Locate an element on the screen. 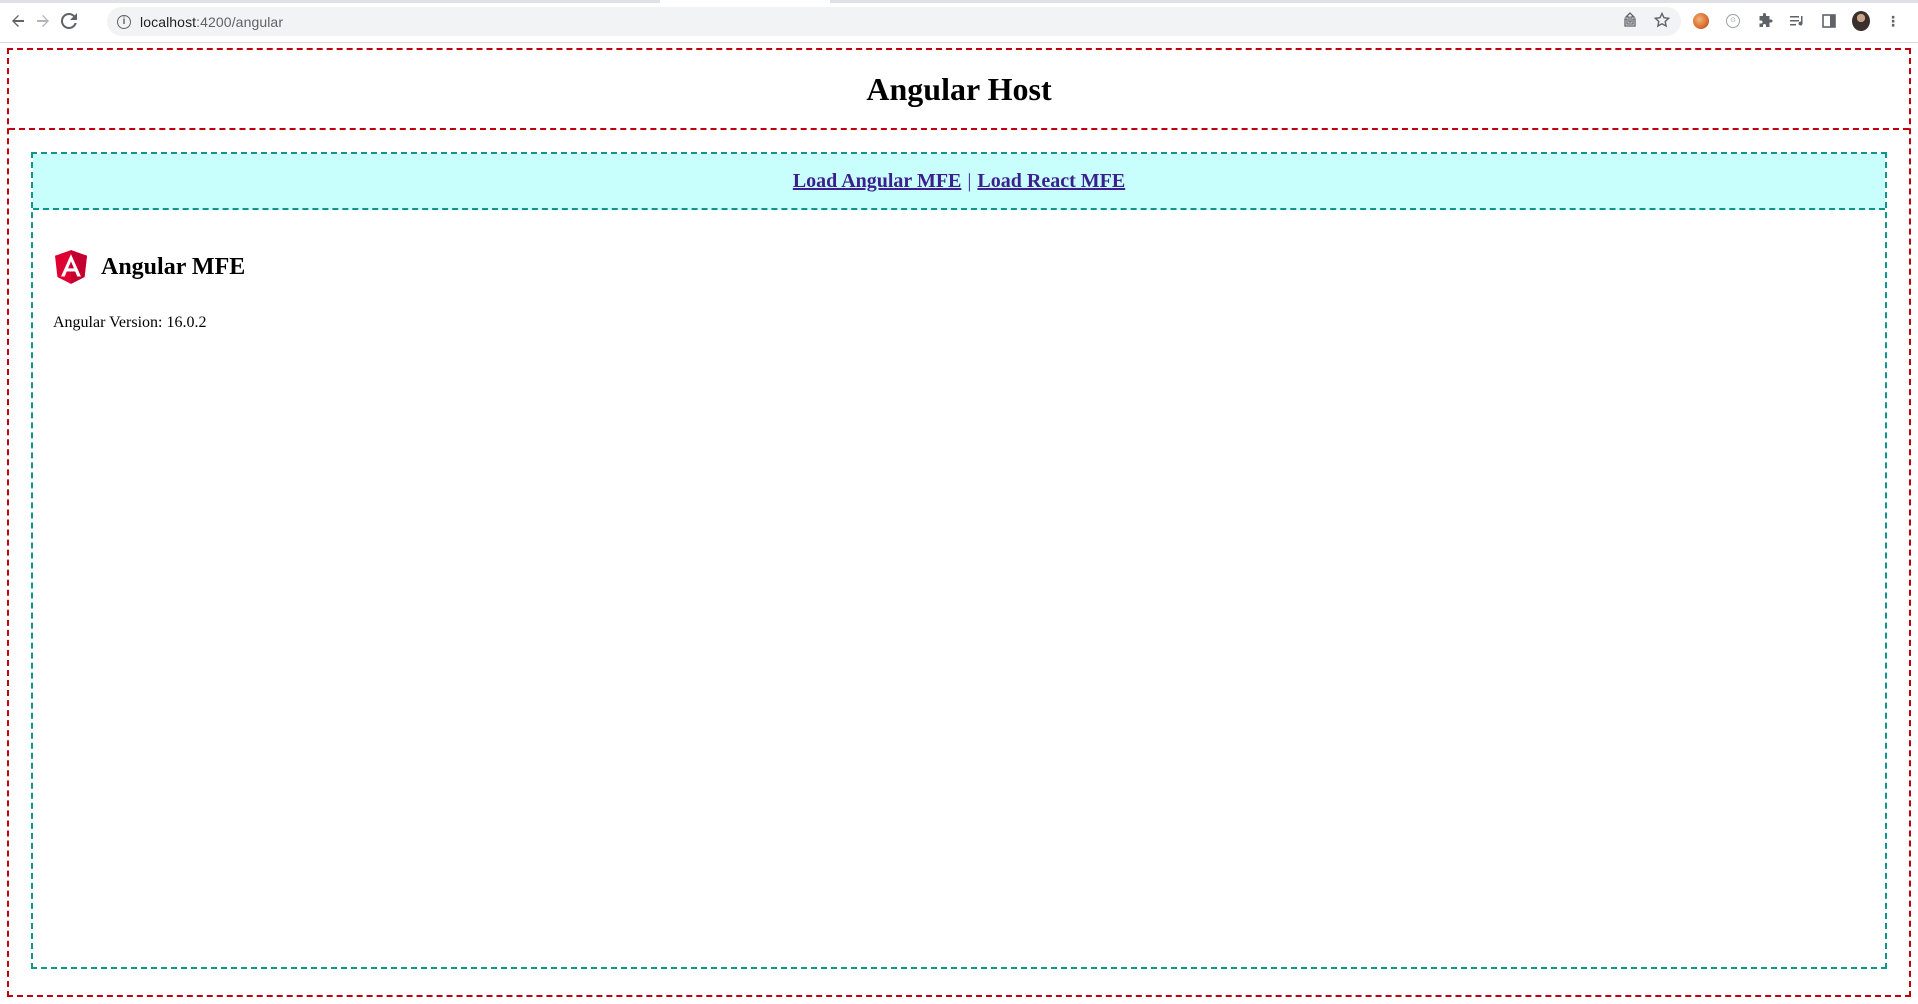 The image size is (1918, 1004). puzzle-icon is located at coordinates (1765, 21).